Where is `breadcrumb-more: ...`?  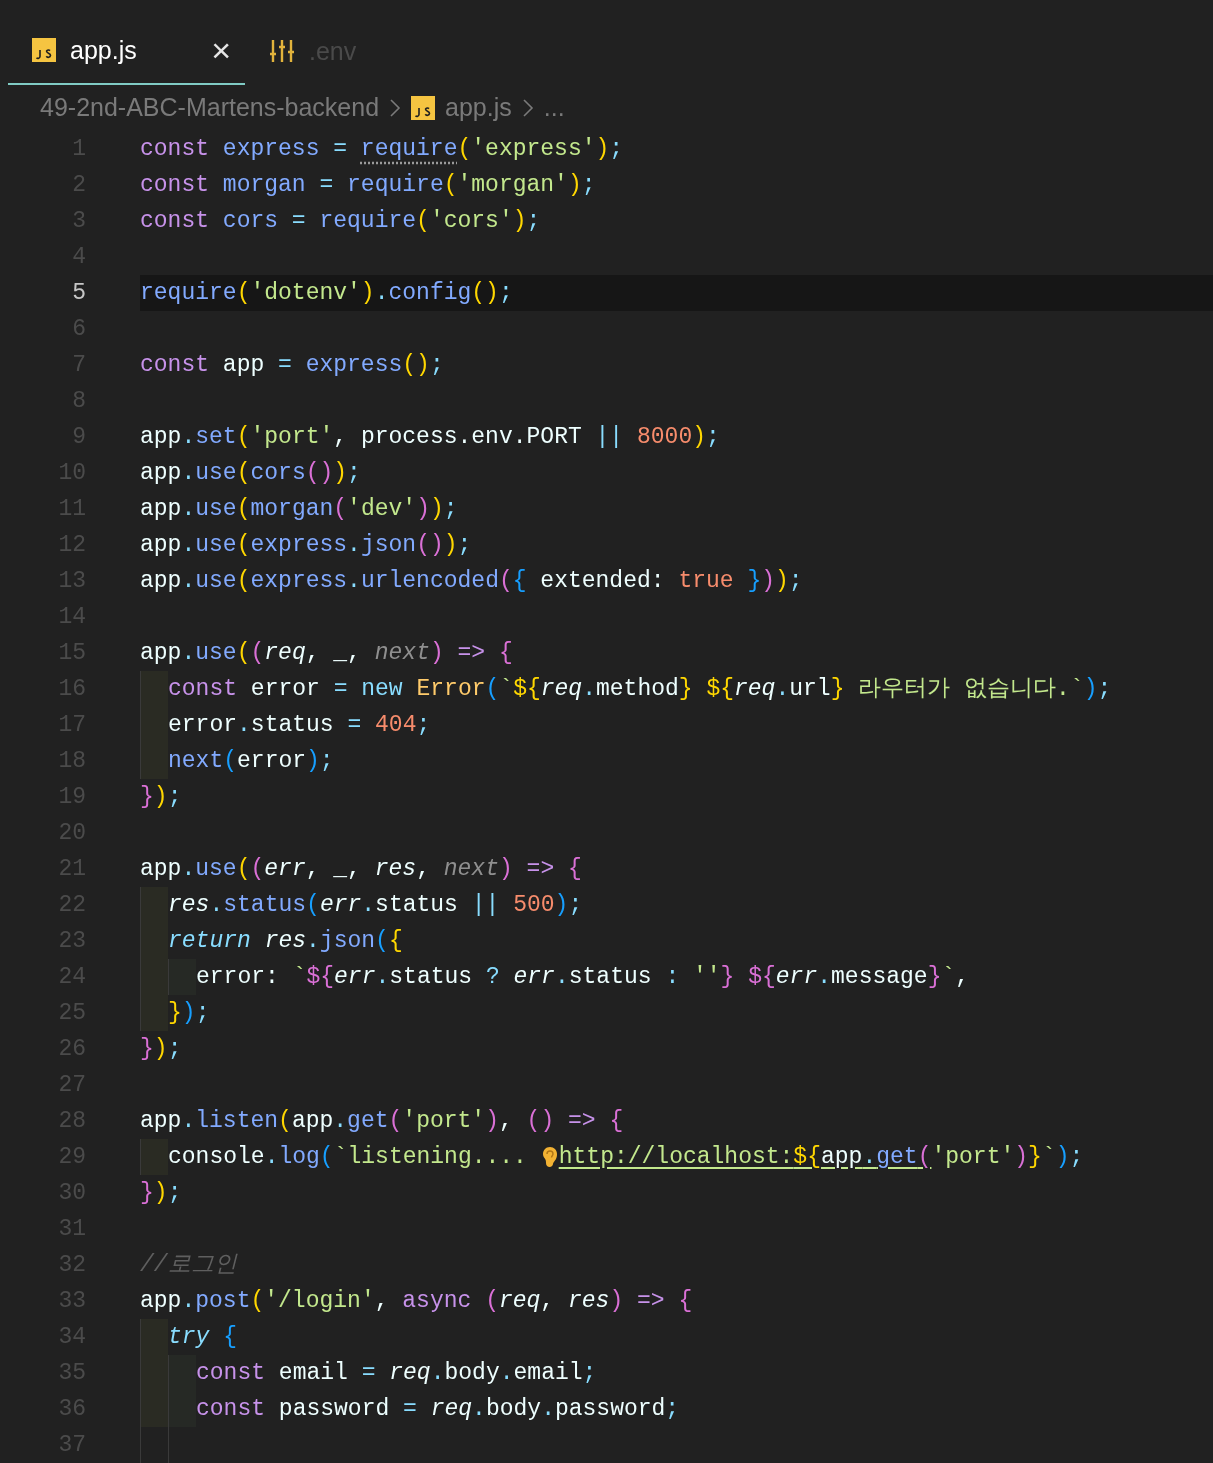
breadcrumb-more: ... is located at coordinates (554, 107).